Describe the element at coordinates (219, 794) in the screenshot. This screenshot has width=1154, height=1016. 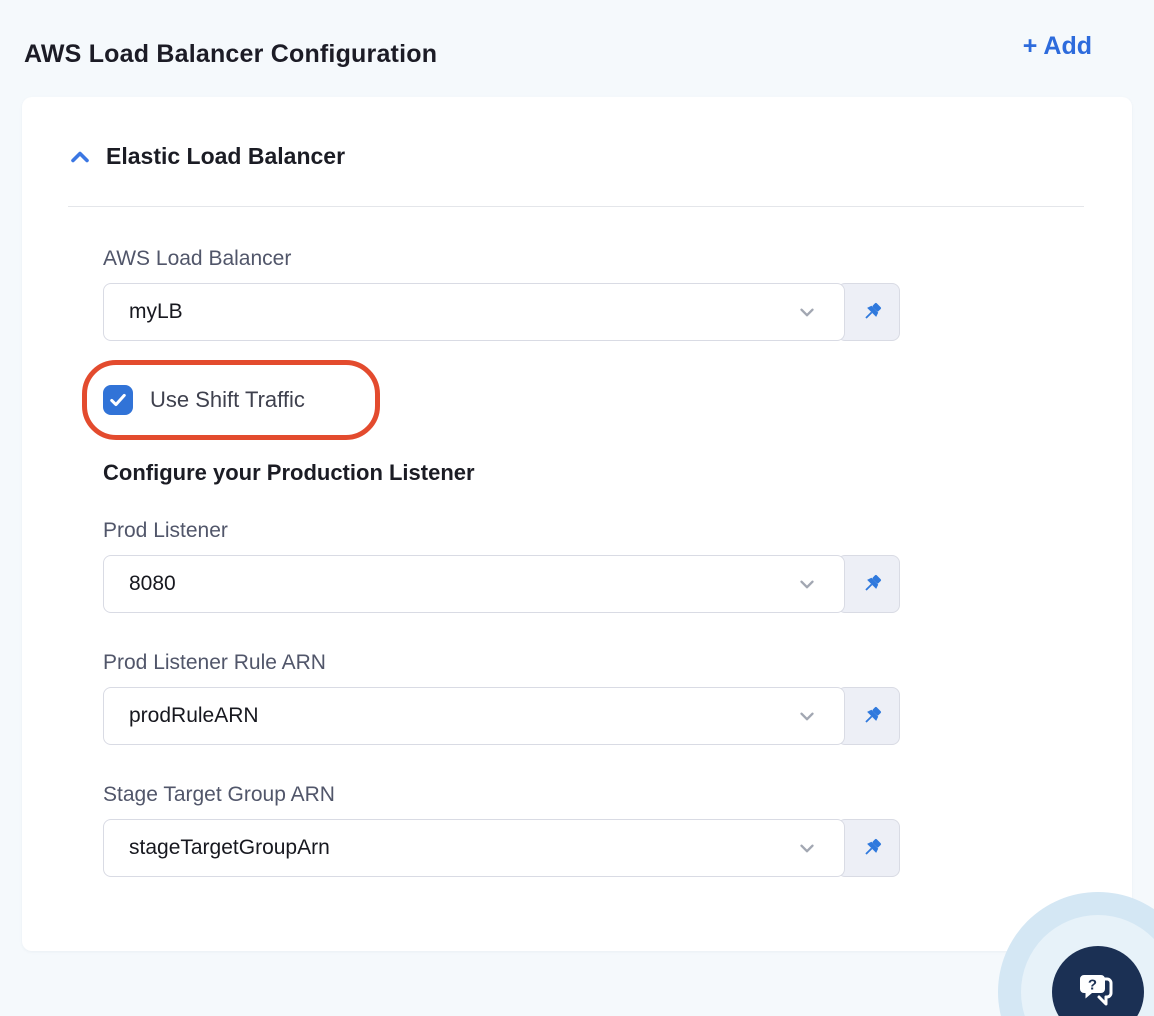
I see `field-label: Stage Target Group ARN` at that location.